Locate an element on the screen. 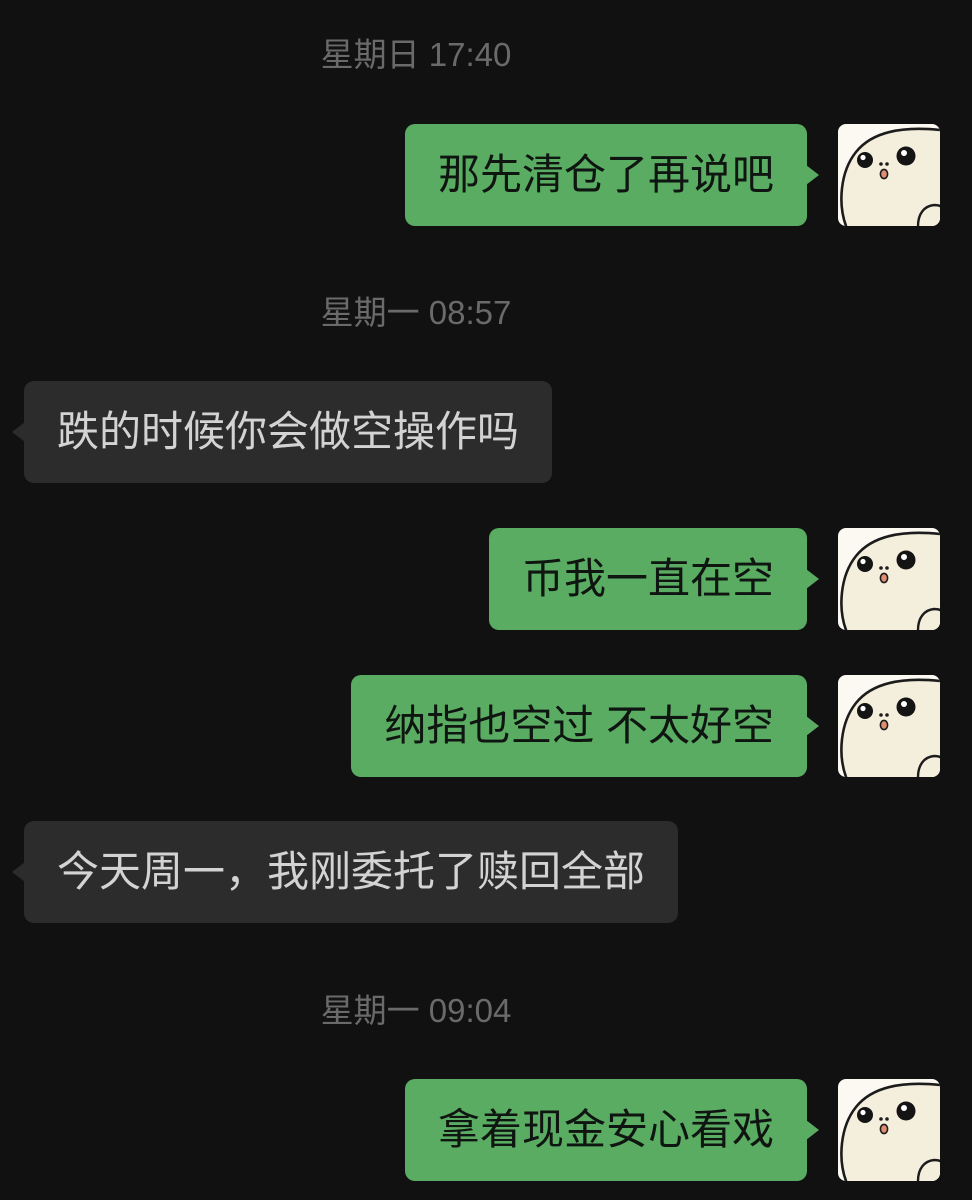  timestamp: 星期一 08:57 is located at coordinates (416, 312).